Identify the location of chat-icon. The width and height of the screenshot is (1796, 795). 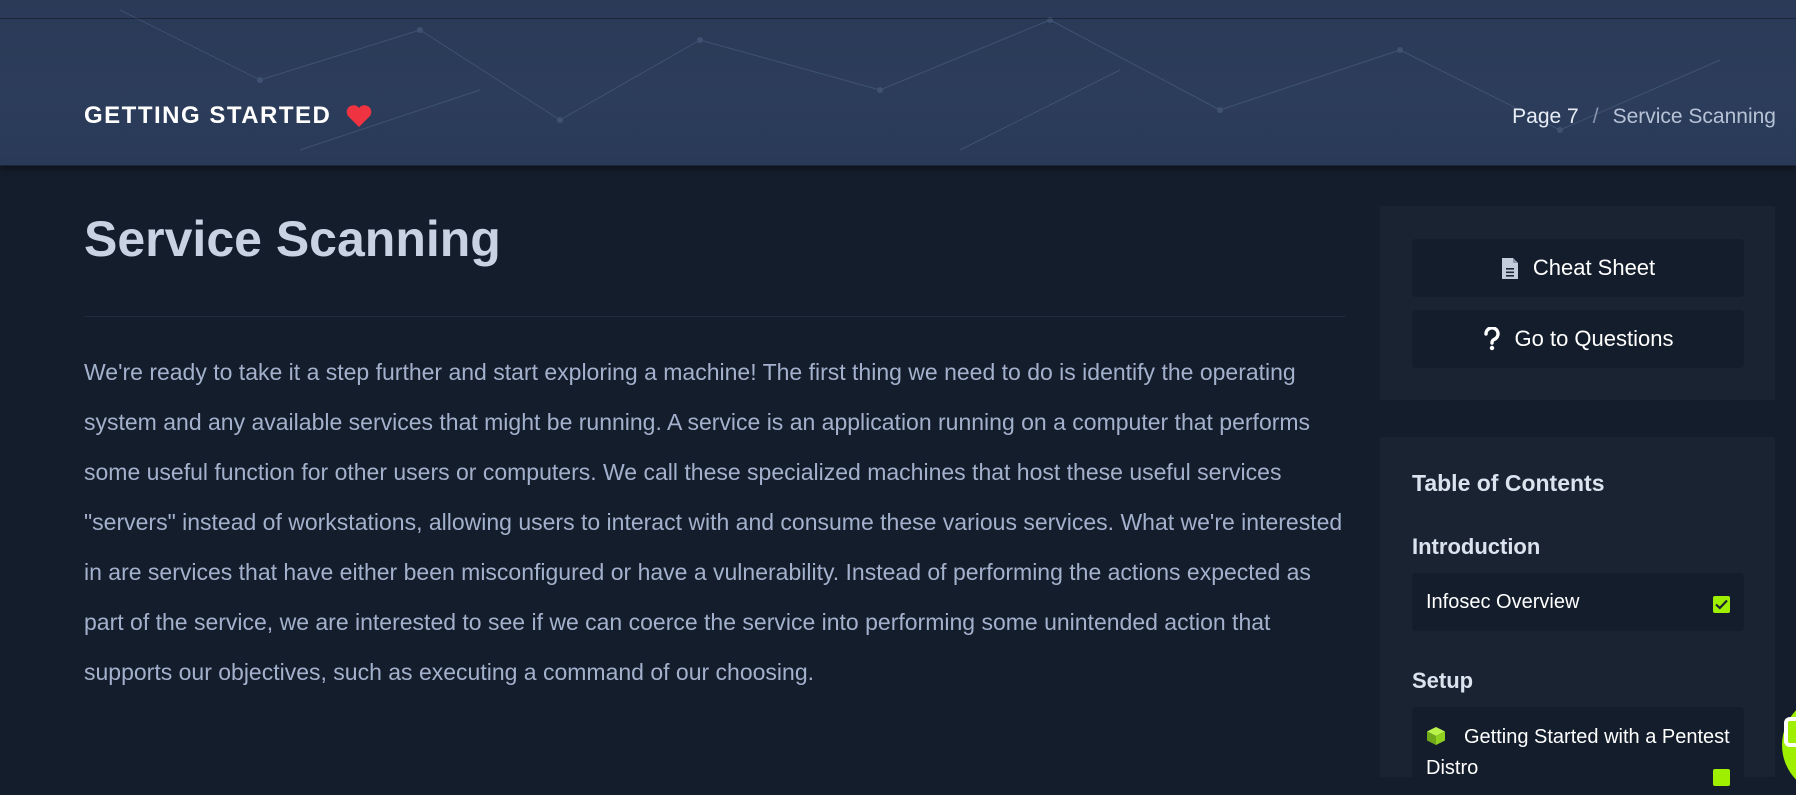
(1790, 732).